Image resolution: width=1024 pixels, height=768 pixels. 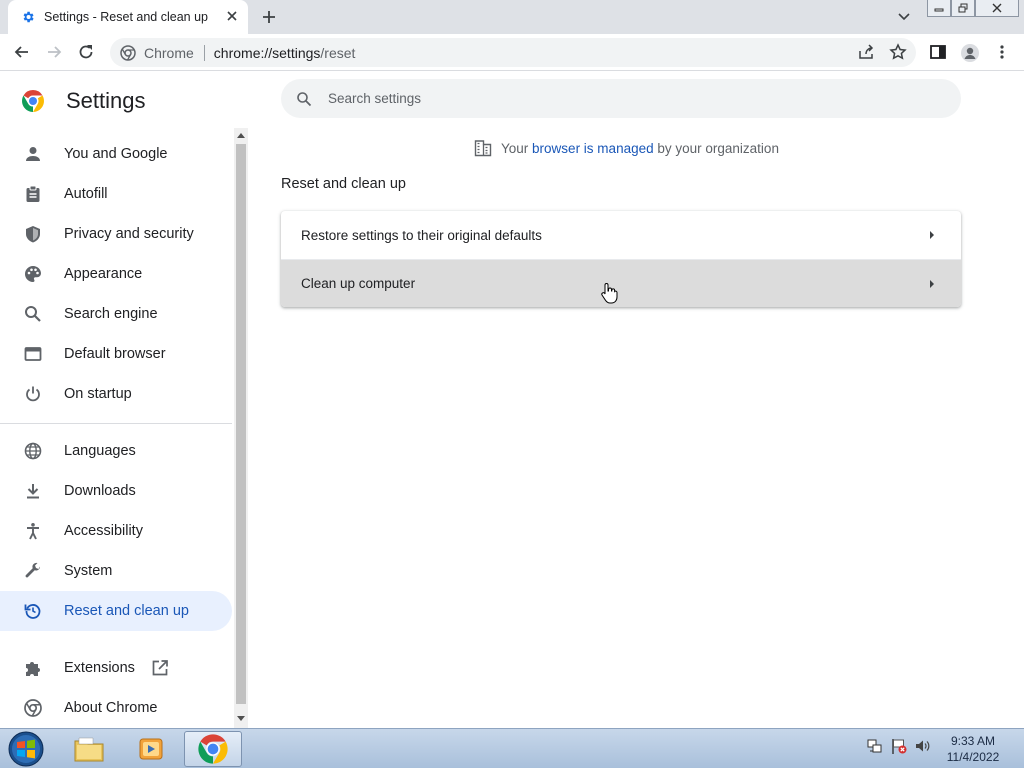 What do you see at coordinates (343, 184) in the screenshot?
I see `page-title: Reset and clean up` at bounding box center [343, 184].